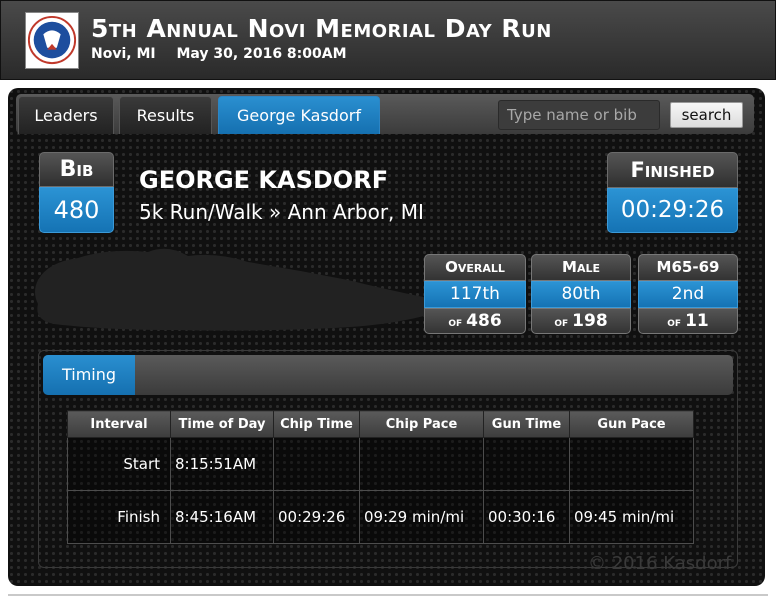 This screenshot has height=600, width=776. I want to click on rank-male-label: Male, so click(581, 267).